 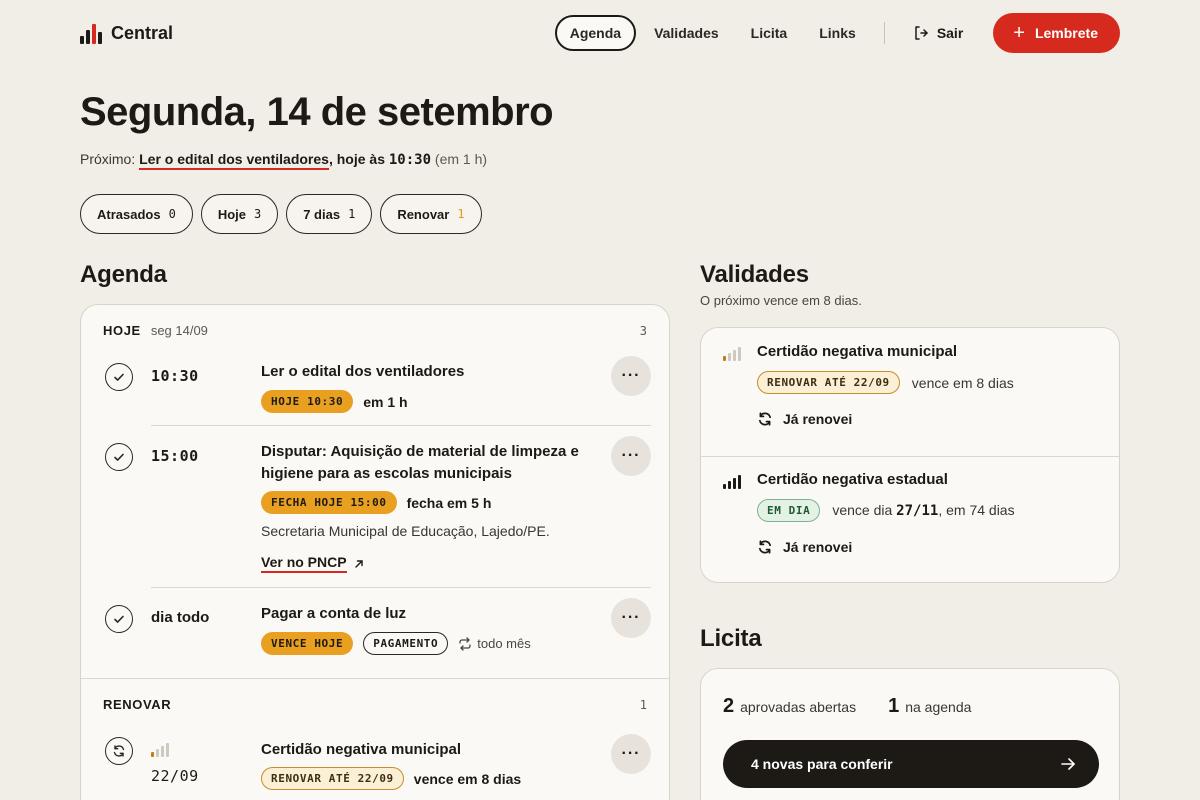 I want to click on add-reminder-button: + Lembrete, so click(x=1056, y=33).